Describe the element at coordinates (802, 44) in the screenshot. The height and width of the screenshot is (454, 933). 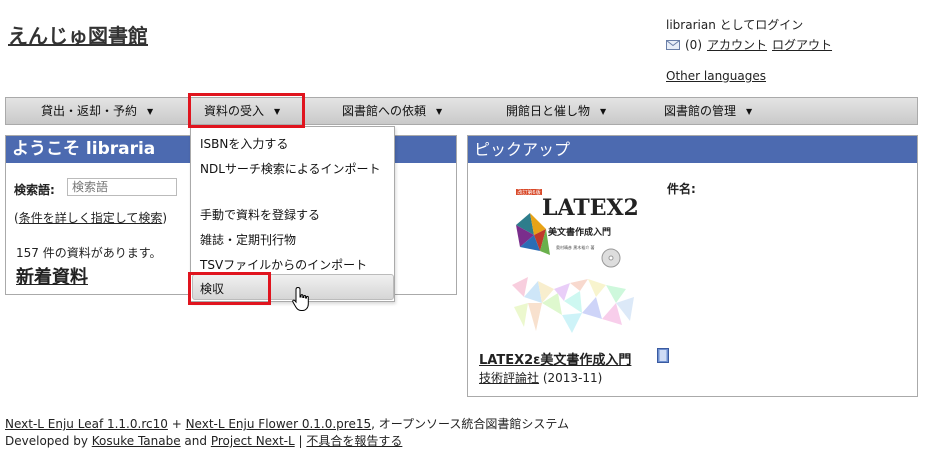
I see `logout-link: ログアウト` at that location.